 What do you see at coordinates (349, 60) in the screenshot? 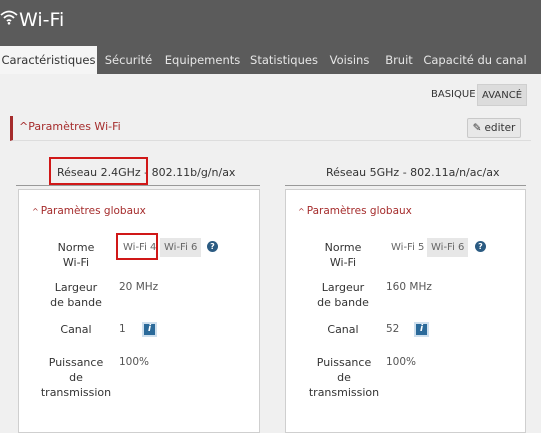
I see `tab-voisins: Voisins` at bounding box center [349, 60].